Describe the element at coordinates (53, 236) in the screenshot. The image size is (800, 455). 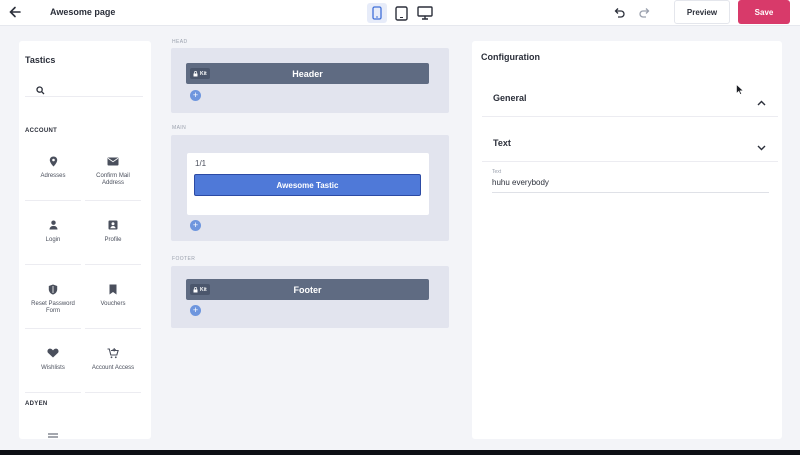
I see `tastic-login: Login` at that location.